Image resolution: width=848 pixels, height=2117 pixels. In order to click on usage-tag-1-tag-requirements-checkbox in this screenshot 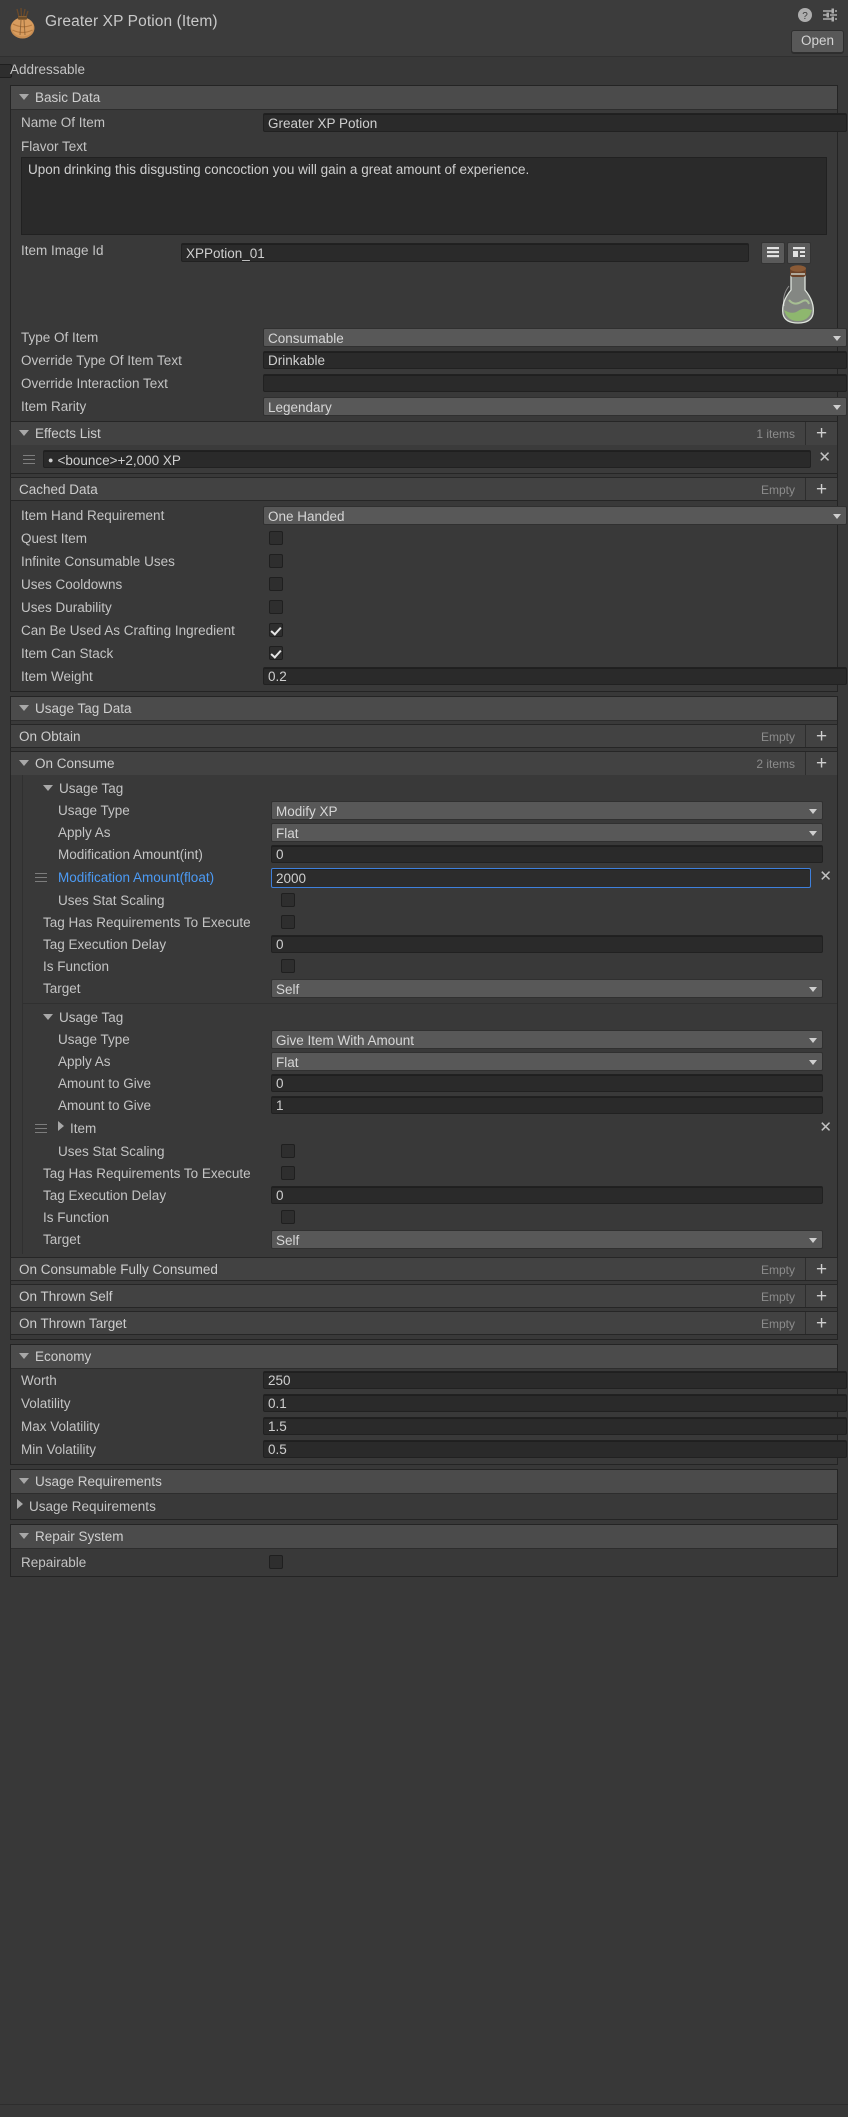, I will do `click(288, 922)`.